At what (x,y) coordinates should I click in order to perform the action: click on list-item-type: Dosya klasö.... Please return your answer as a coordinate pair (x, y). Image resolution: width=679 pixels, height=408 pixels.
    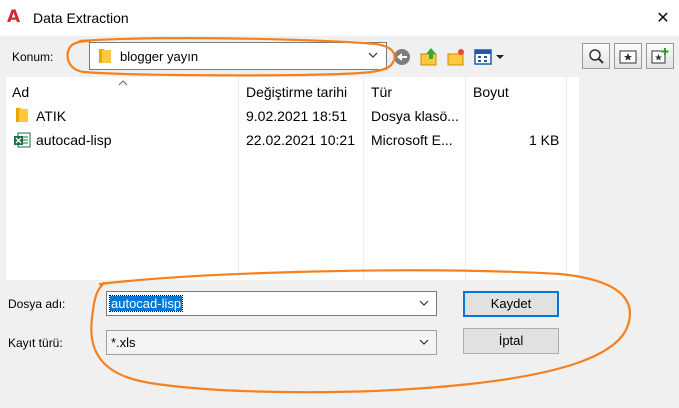
    Looking at the image, I should click on (415, 116).